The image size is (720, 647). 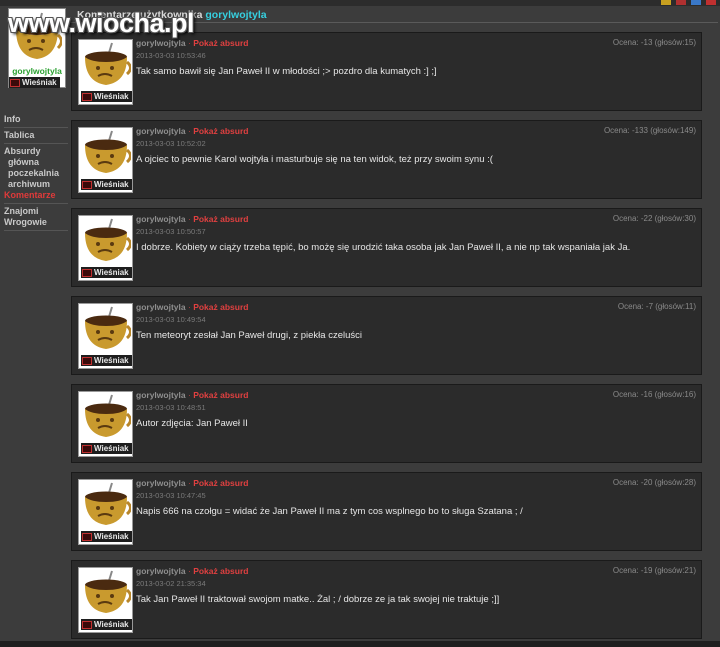 What do you see at coordinates (37, 162) in the screenshot?
I see `nav-item-glowna: główna` at bounding box center [37, 162].